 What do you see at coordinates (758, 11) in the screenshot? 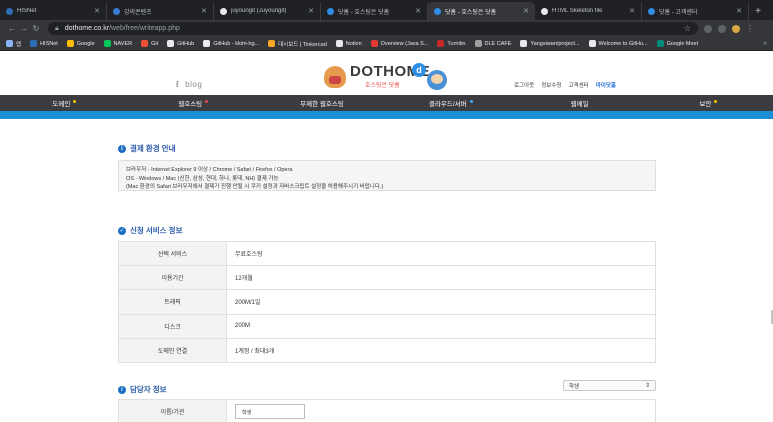
I see `new-tab-button: +` at bounding box center [758, 11].